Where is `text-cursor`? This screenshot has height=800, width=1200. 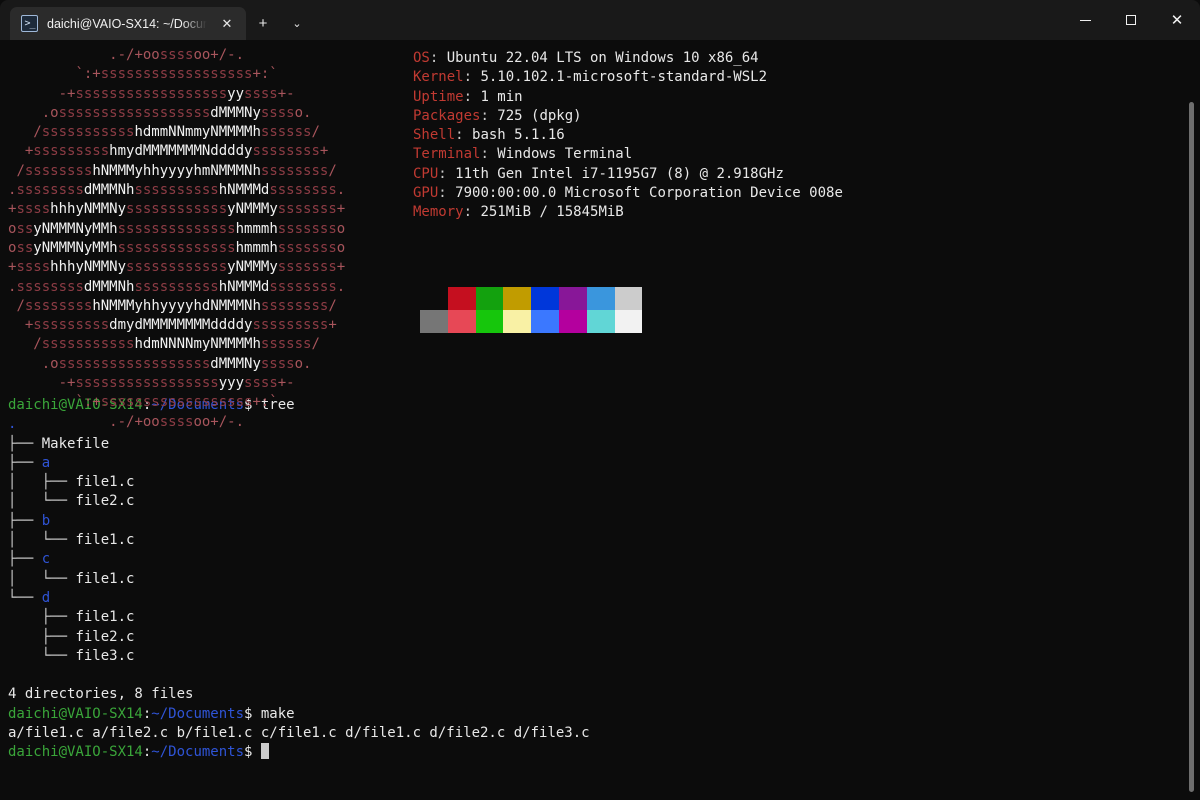 text-cursor is located at coordinates (264, 751).